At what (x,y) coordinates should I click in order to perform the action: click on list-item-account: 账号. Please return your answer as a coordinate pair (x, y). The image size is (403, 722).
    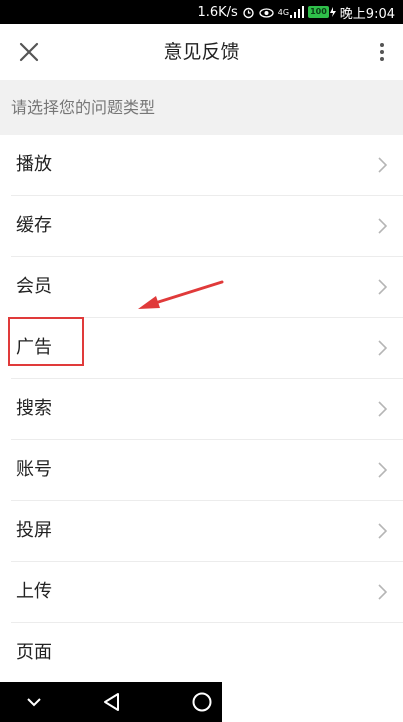
    Looking at the image, I should click on (207, 470).